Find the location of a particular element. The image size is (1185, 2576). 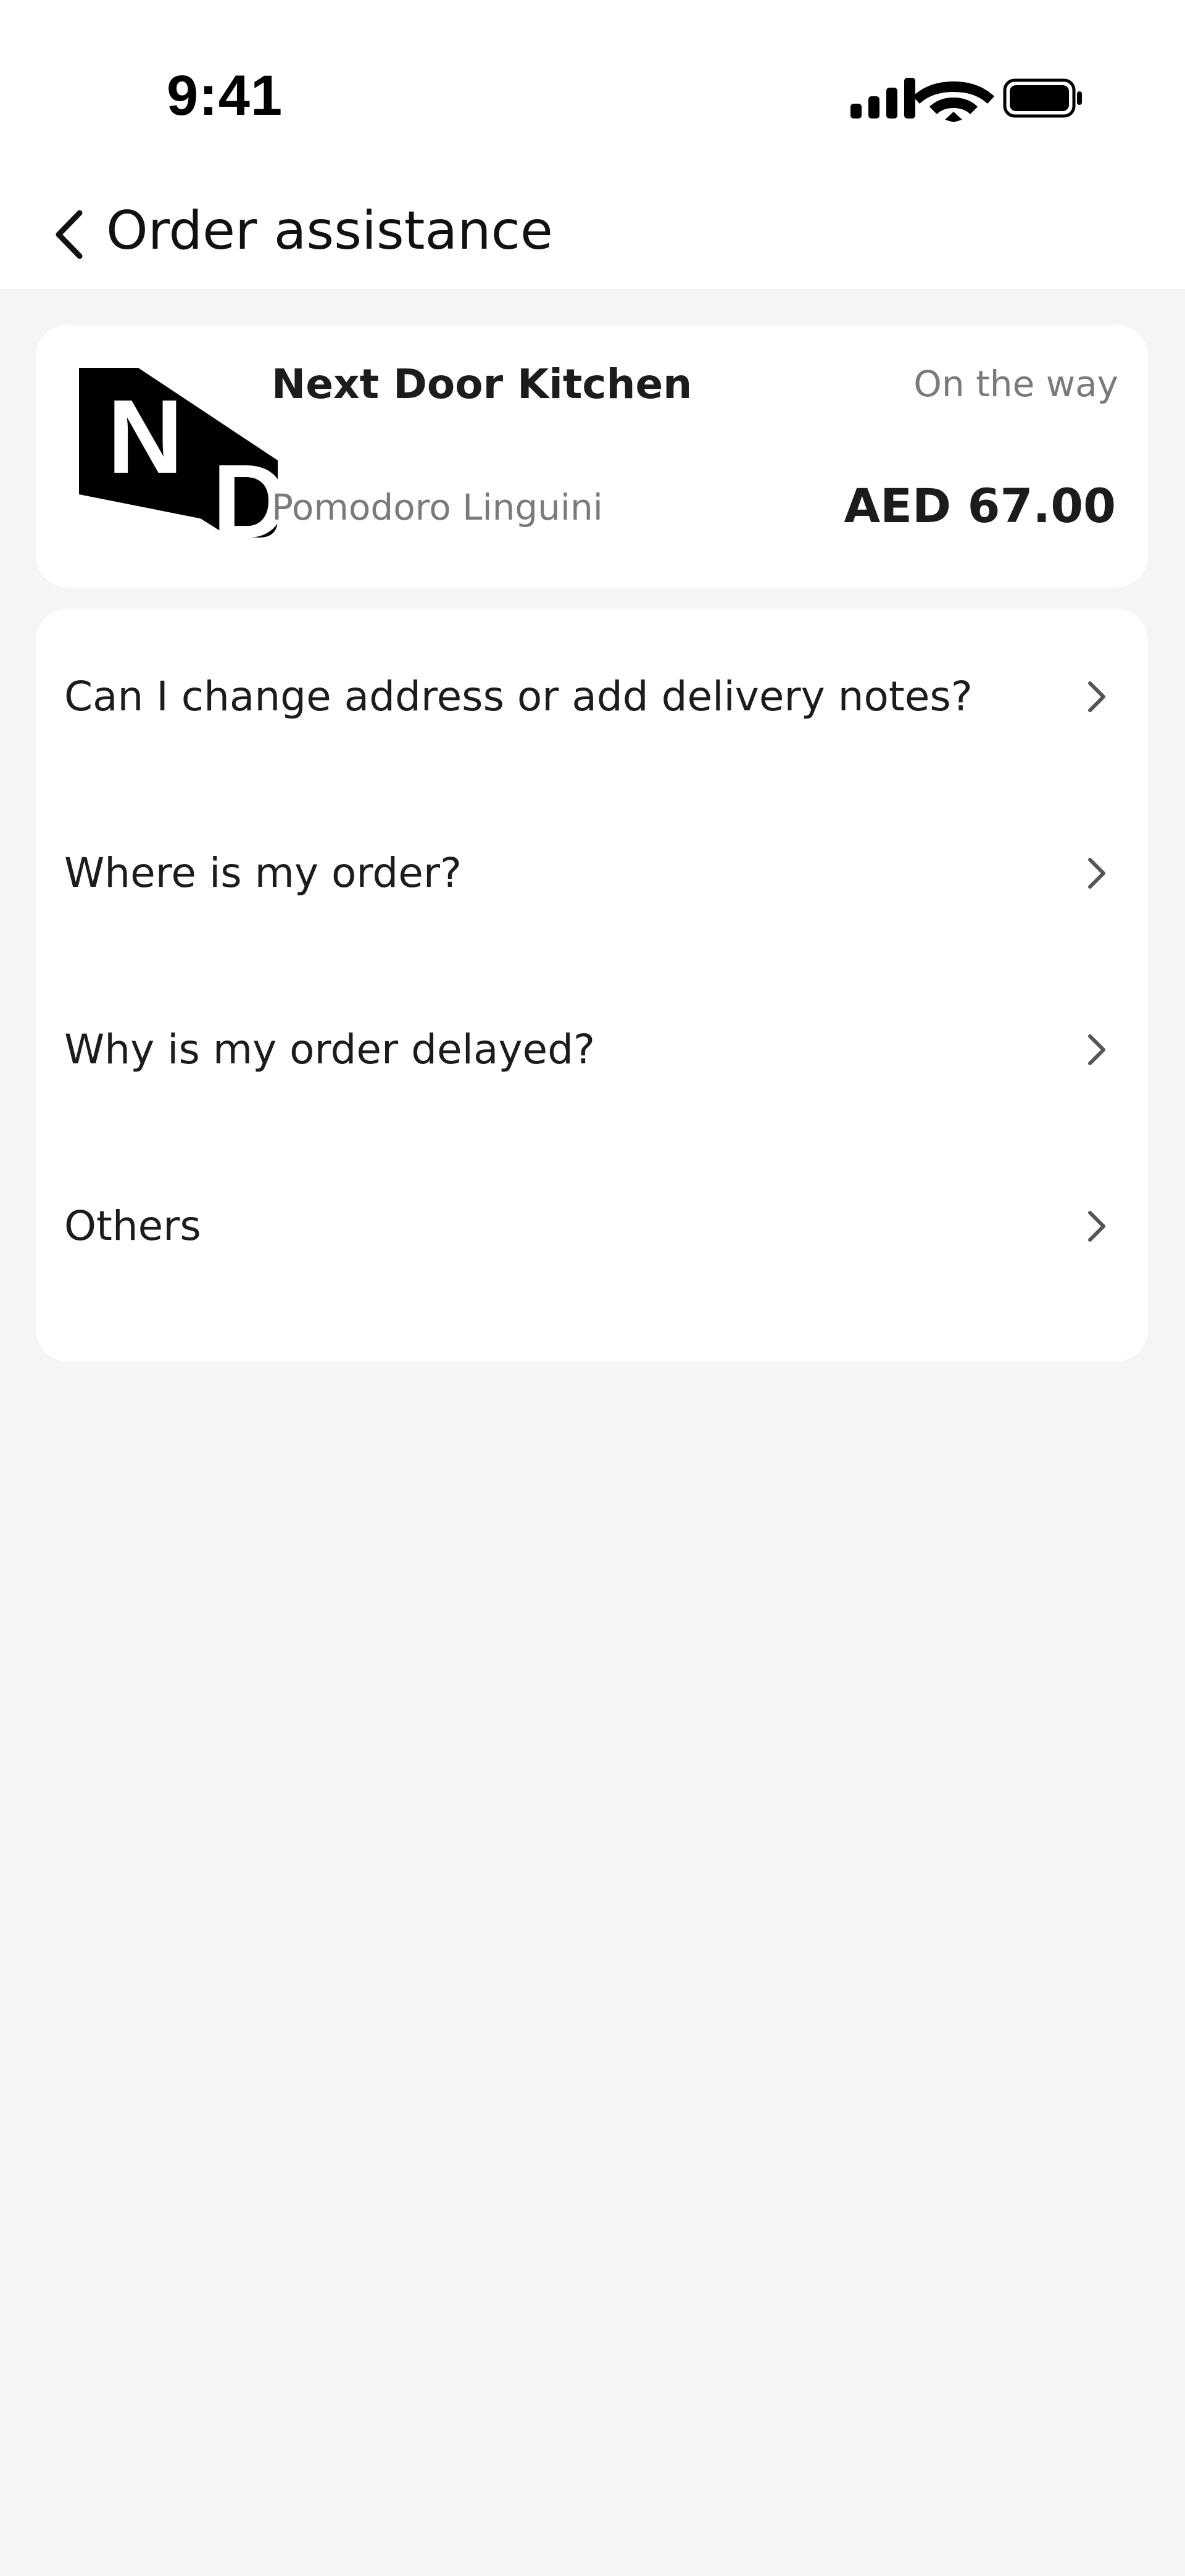

order-status-label: On the way is located at coordinates (1015, 384).